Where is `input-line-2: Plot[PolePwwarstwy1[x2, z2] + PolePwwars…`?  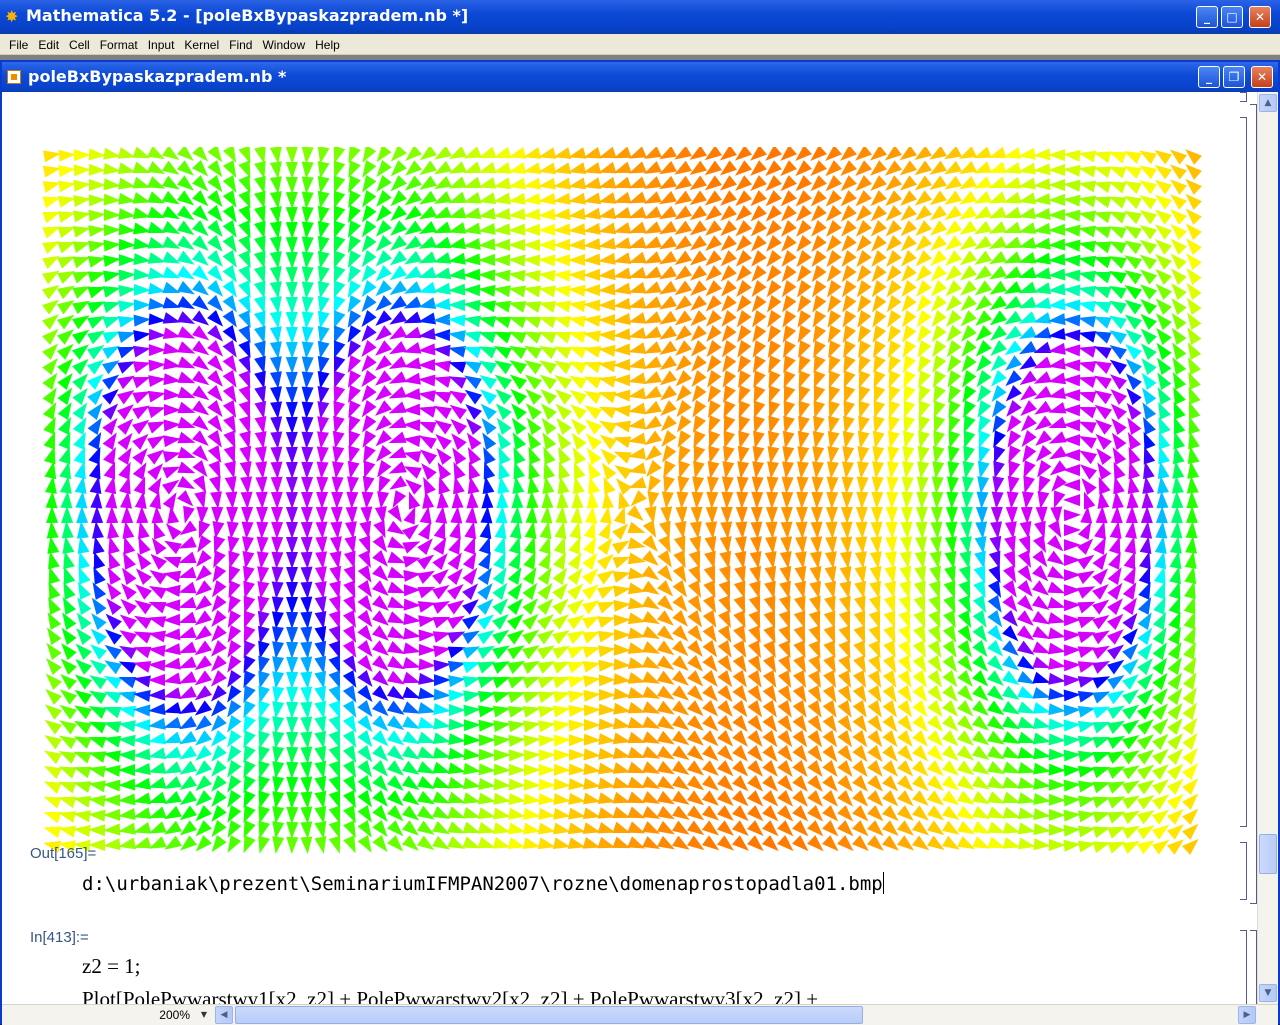
input-line-2: Plot[PolePwwarstwy1[x2, z2] + PolePwwars… is located at coordinates (450, 995).